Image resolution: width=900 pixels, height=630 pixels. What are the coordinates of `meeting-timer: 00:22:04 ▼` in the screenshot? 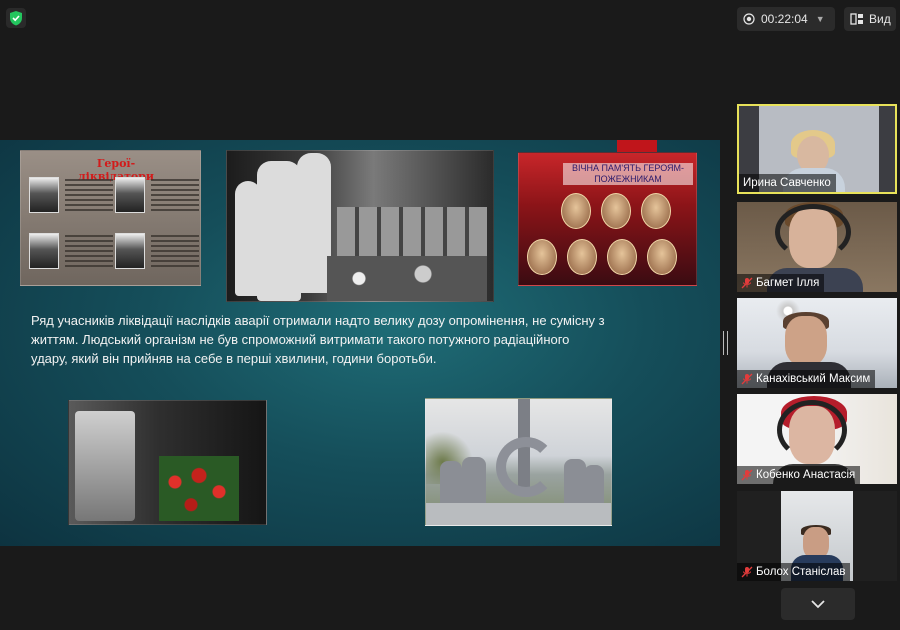 It's located at (786, 19).